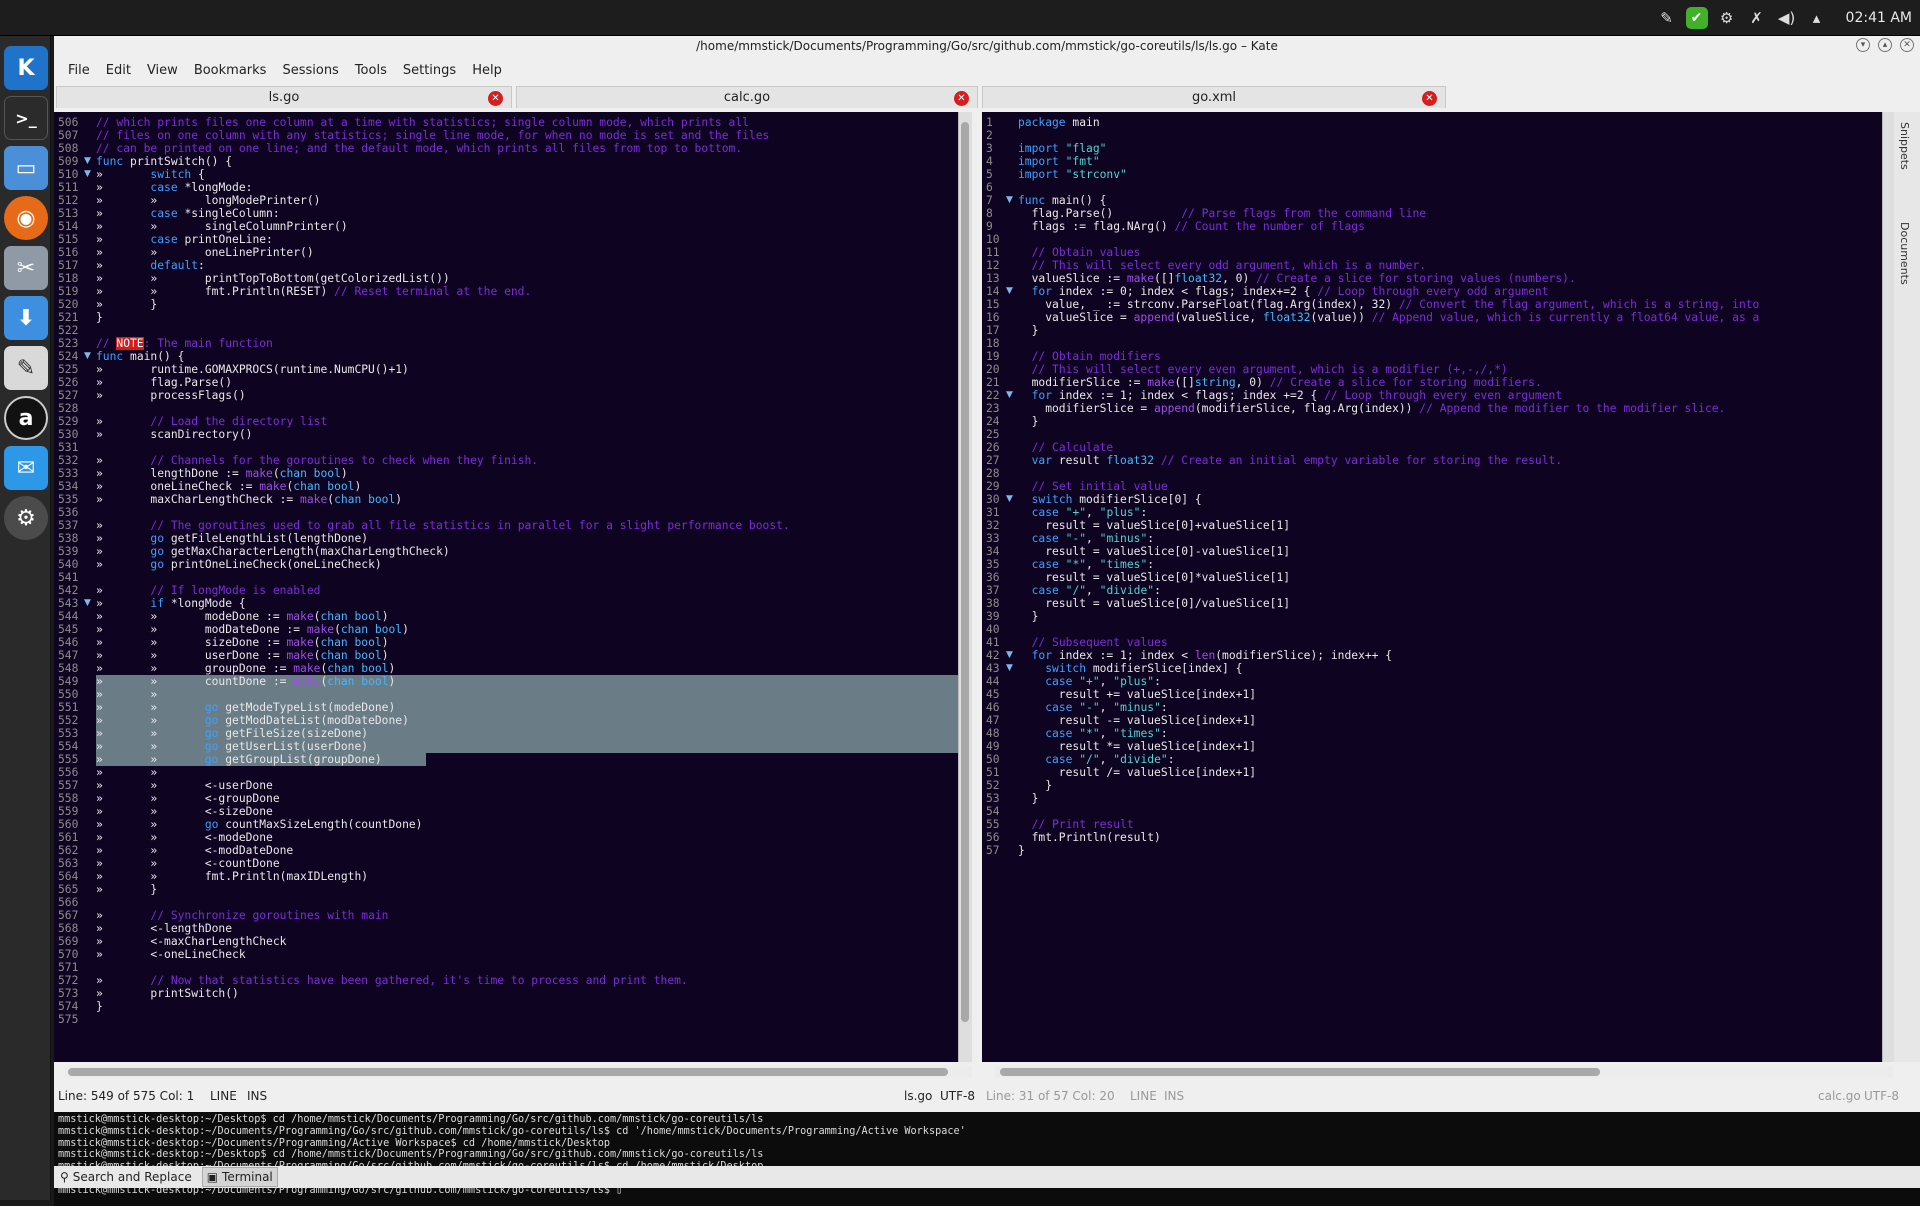 This screenshot has height=1206, width=1920. What do you see at coordinates (1059, 161) in the screenshot?
I see `code-line: import "fmt"` at bounding box center [1059, 161].